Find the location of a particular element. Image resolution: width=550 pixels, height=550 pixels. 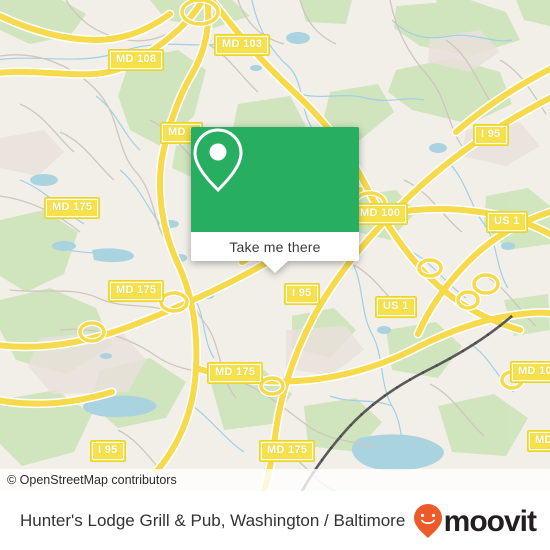

take-me-there-label: Take me there is located at coordinates (275, 246).